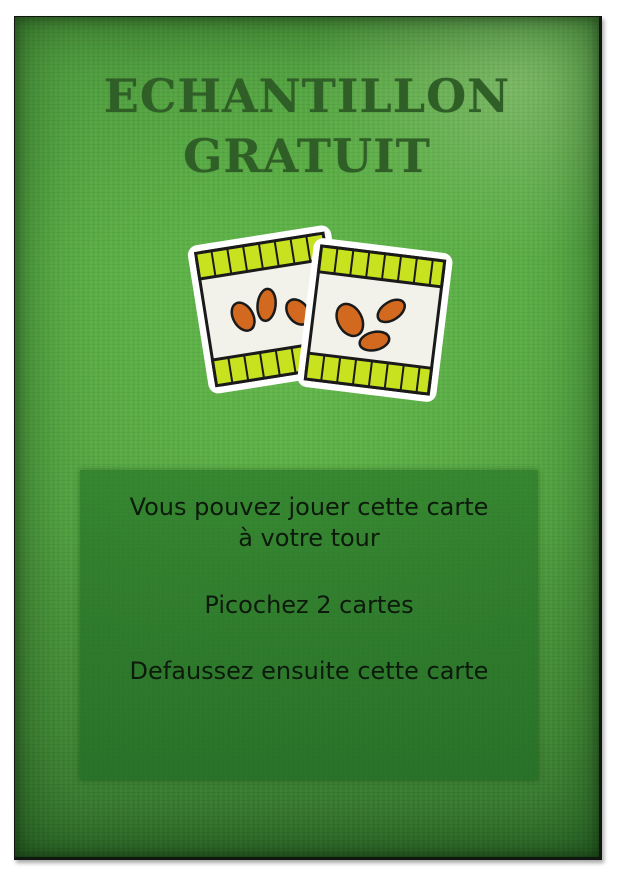 The width and height of the screenshot is (620, 877). I want to click on rule-draw: Picochez 2 cartes, so click(309, 605).